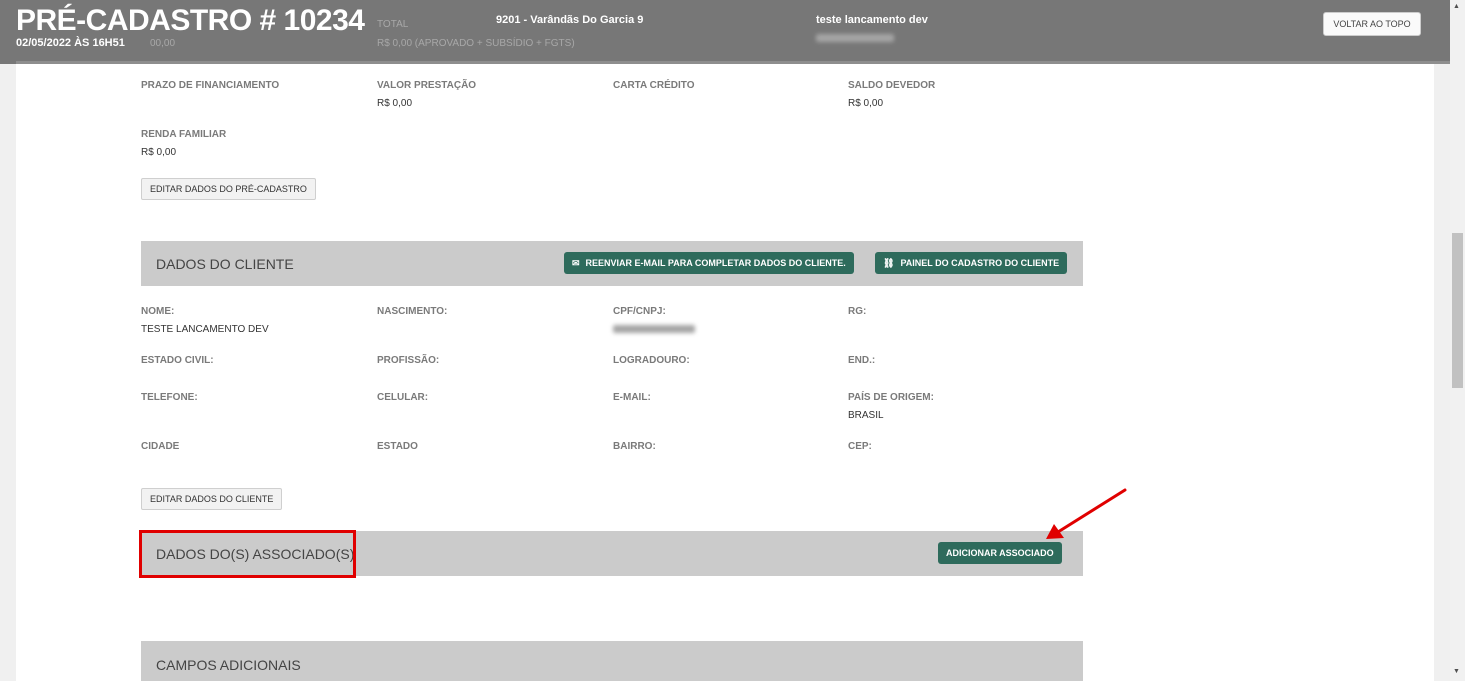  What do you see at coordinates (857, 311) in the screenshot?
I see `rg-label: RG:` at bounding box center [857, 311].